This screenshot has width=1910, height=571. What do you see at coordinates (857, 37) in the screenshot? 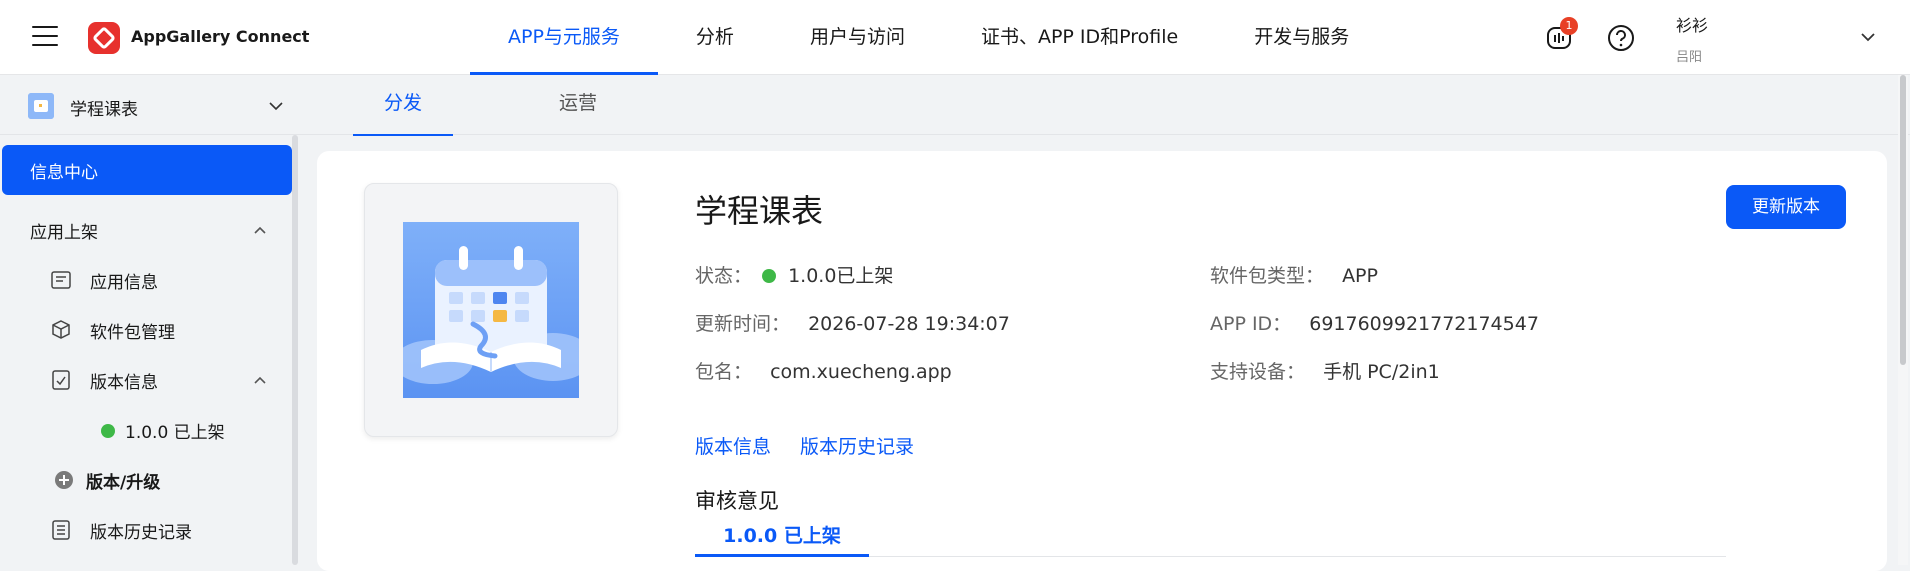
I see `nav-users-access: 用户与访问` at bounding box center [857, 37].